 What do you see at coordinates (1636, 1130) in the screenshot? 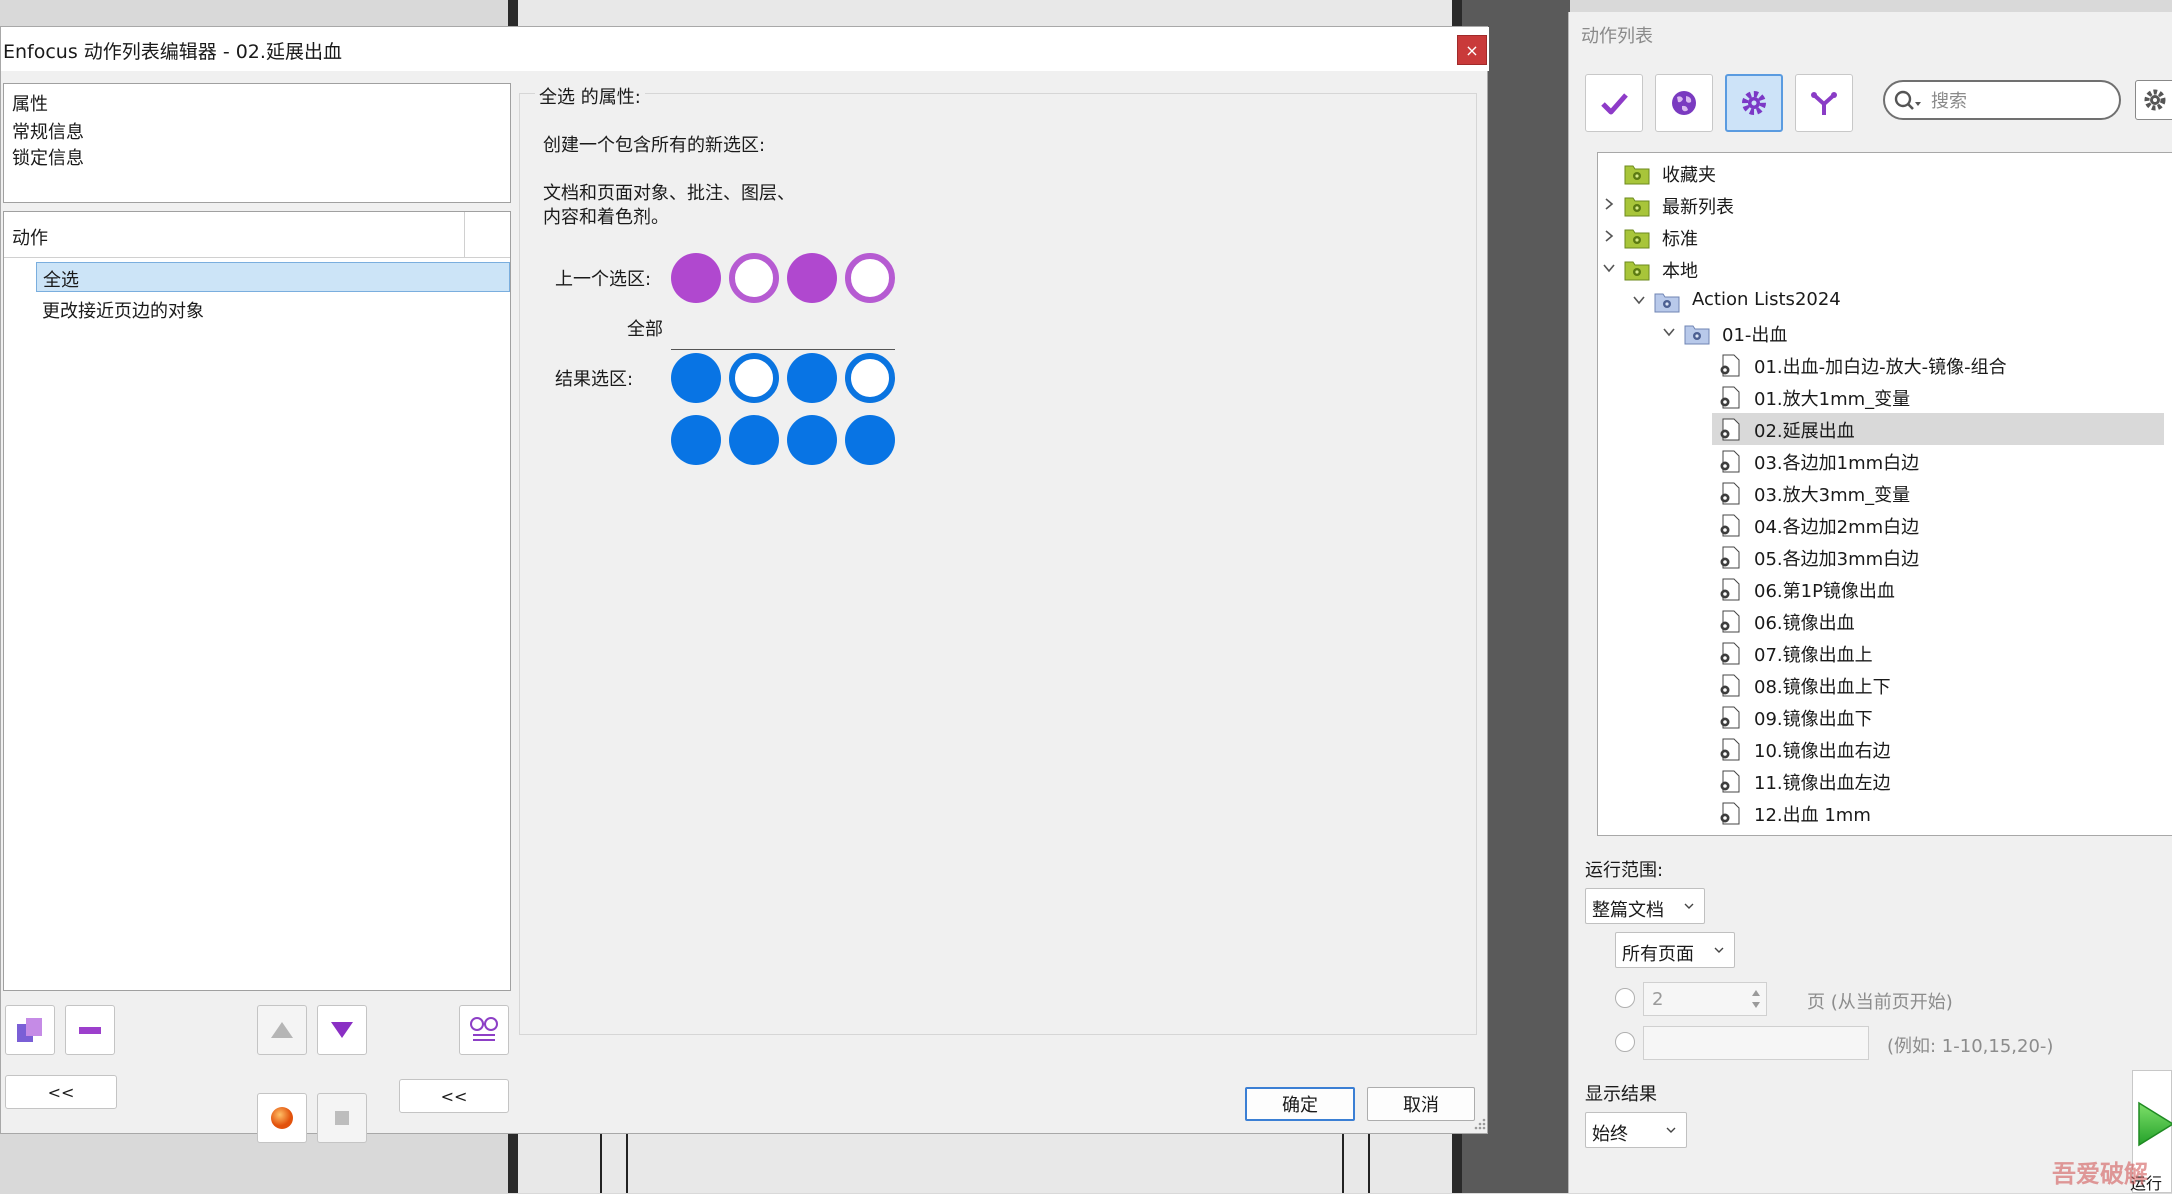
I see `show-result-dropdown: 始终` at bounding box center [1636, 1130].